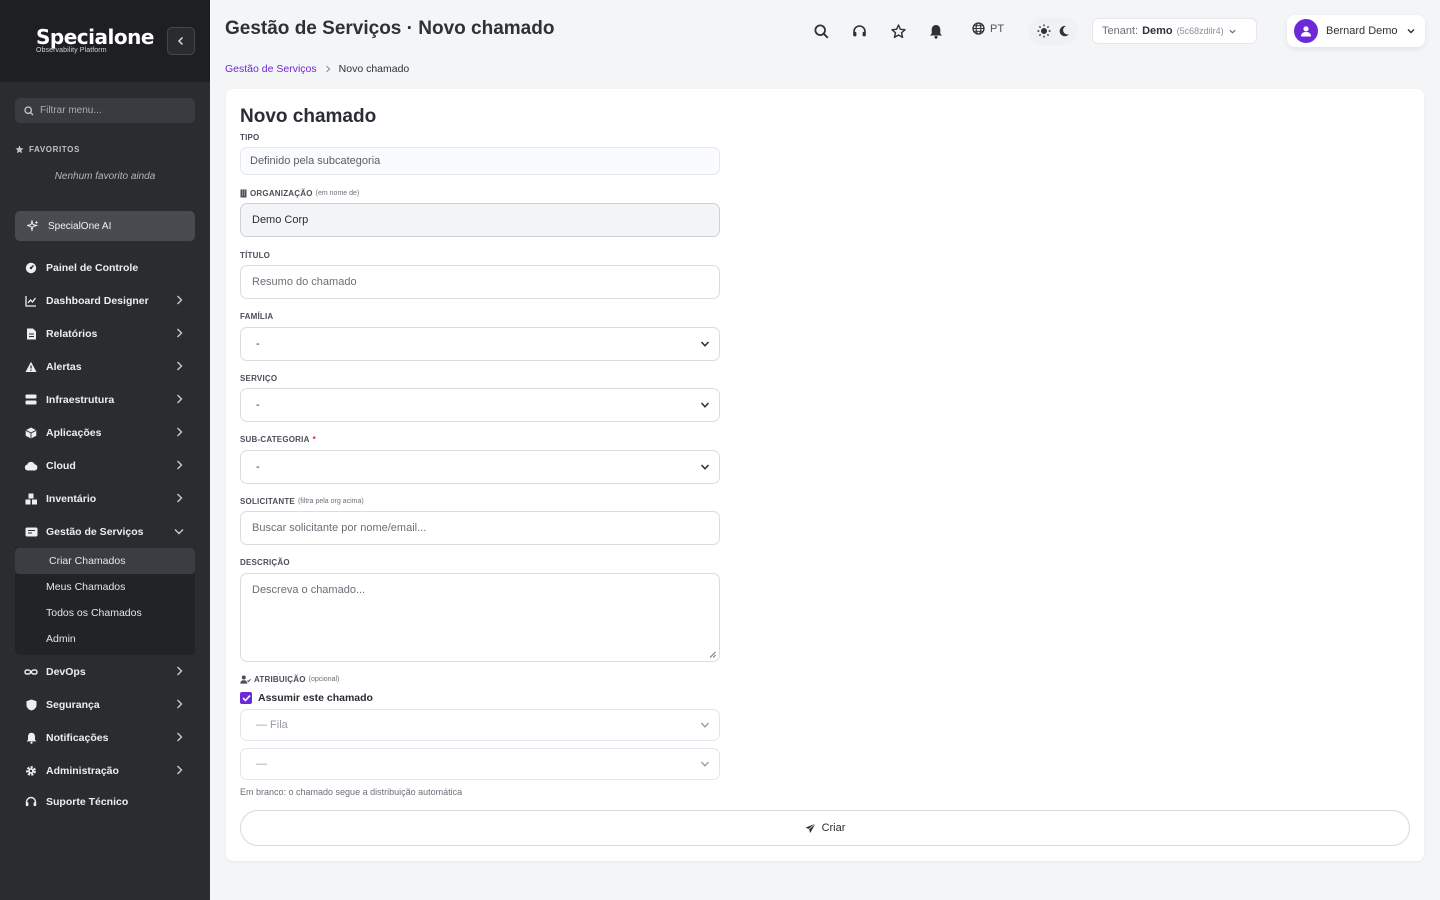 This screenshot has height=900, width=1440. I want to click on resize-handle-icon, so click(712, 654).